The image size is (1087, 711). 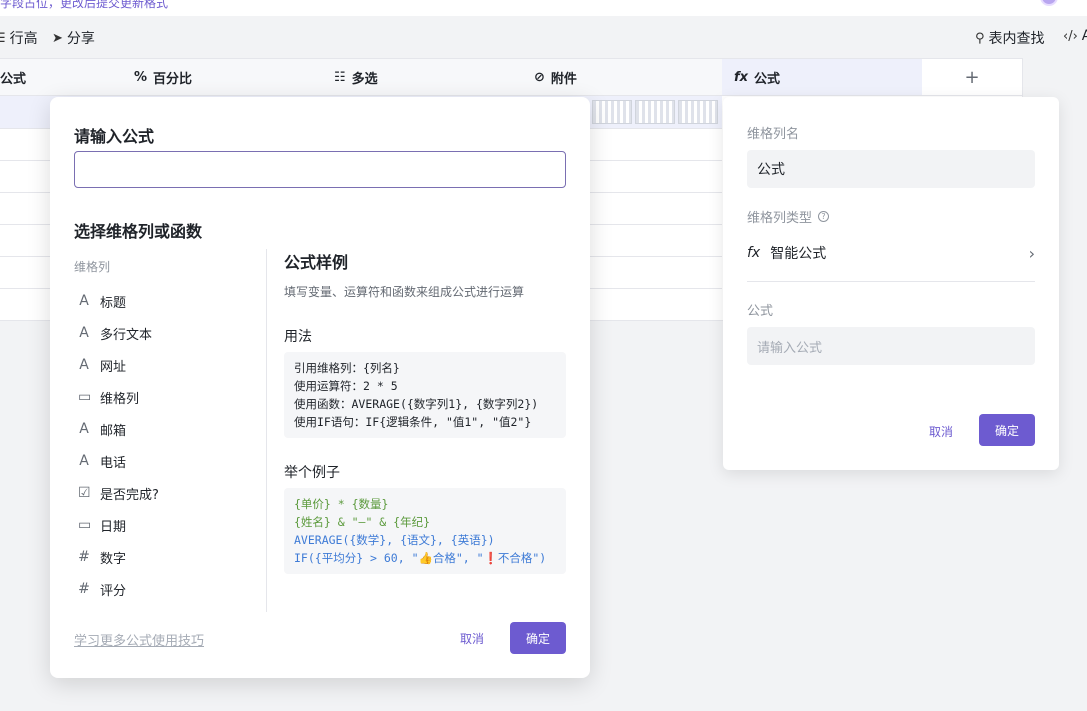 I want to click on find-label: 表内查找, so click(x=1016, y=39).